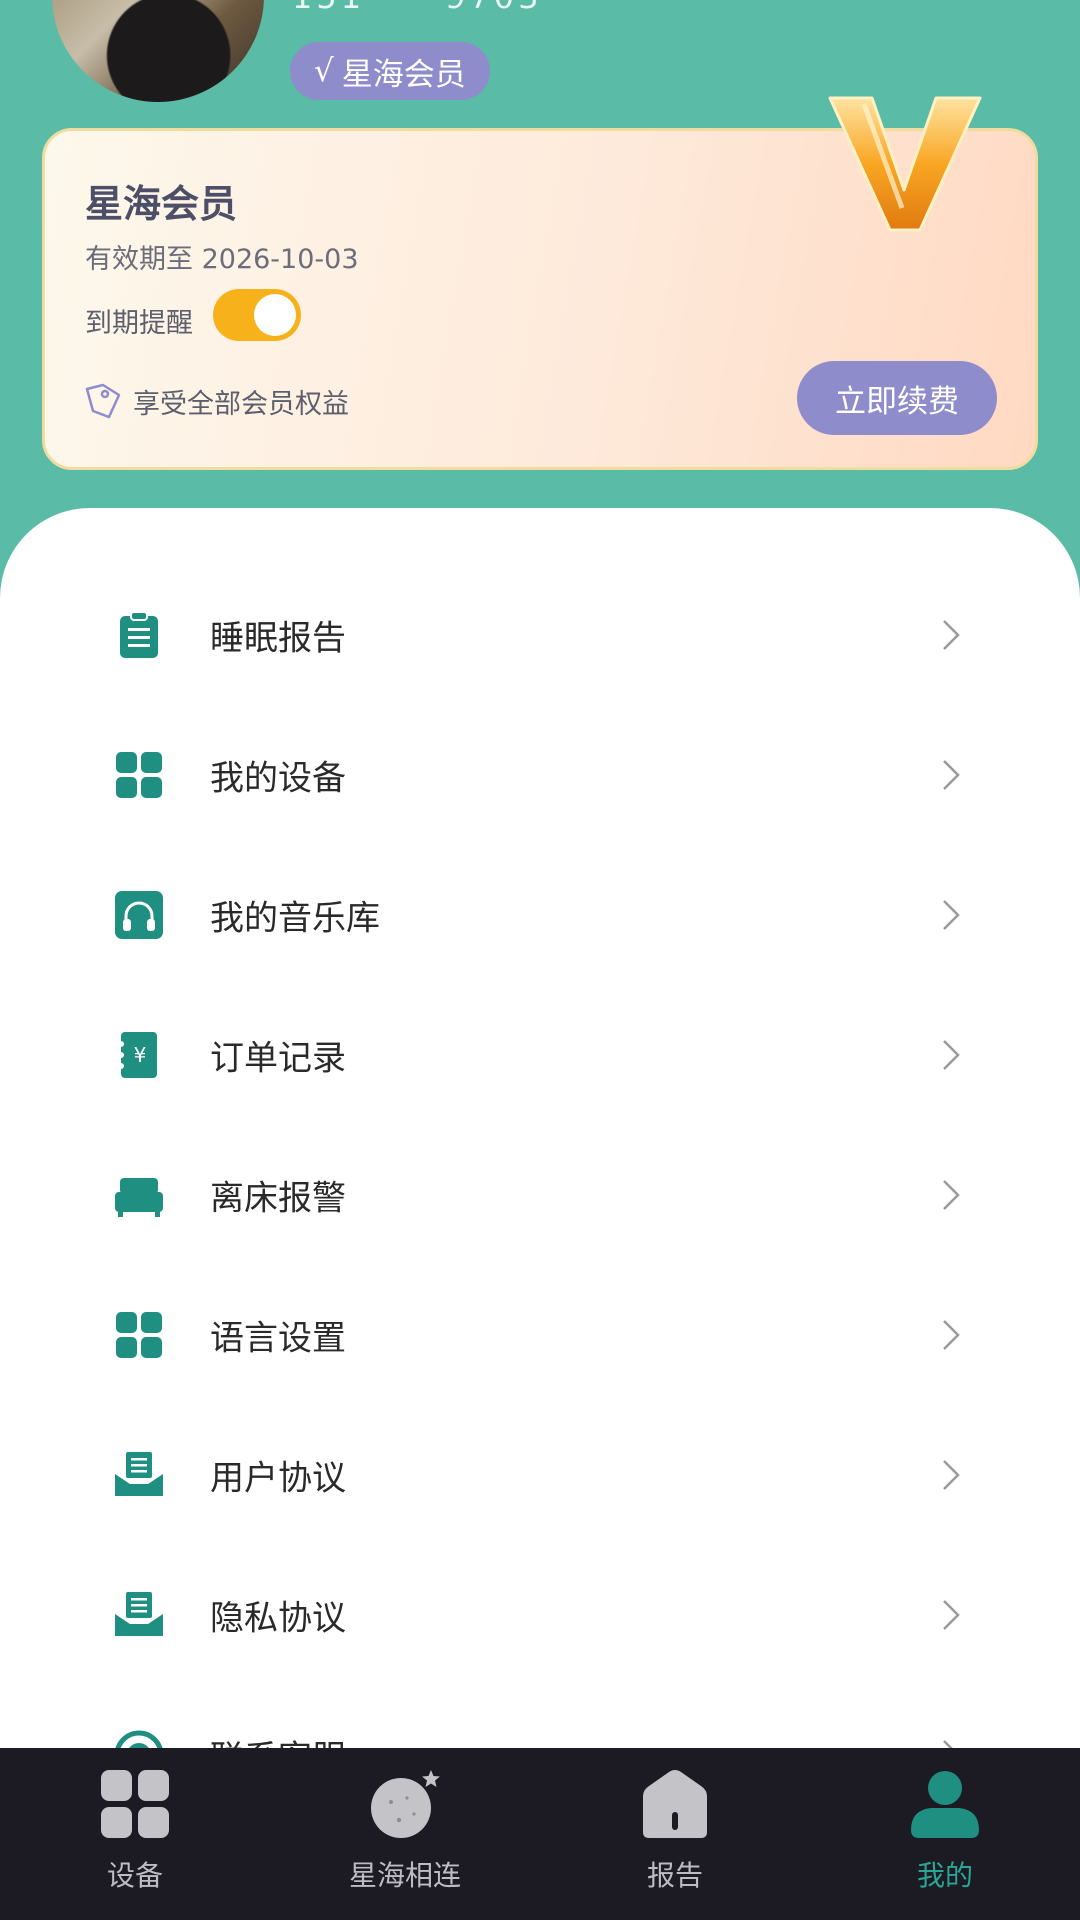 The height and width of the screenshot is (1920, 1080). Describe the element at coordinates (945, 1804) in the screenshot. I see `person-icon` at that location.